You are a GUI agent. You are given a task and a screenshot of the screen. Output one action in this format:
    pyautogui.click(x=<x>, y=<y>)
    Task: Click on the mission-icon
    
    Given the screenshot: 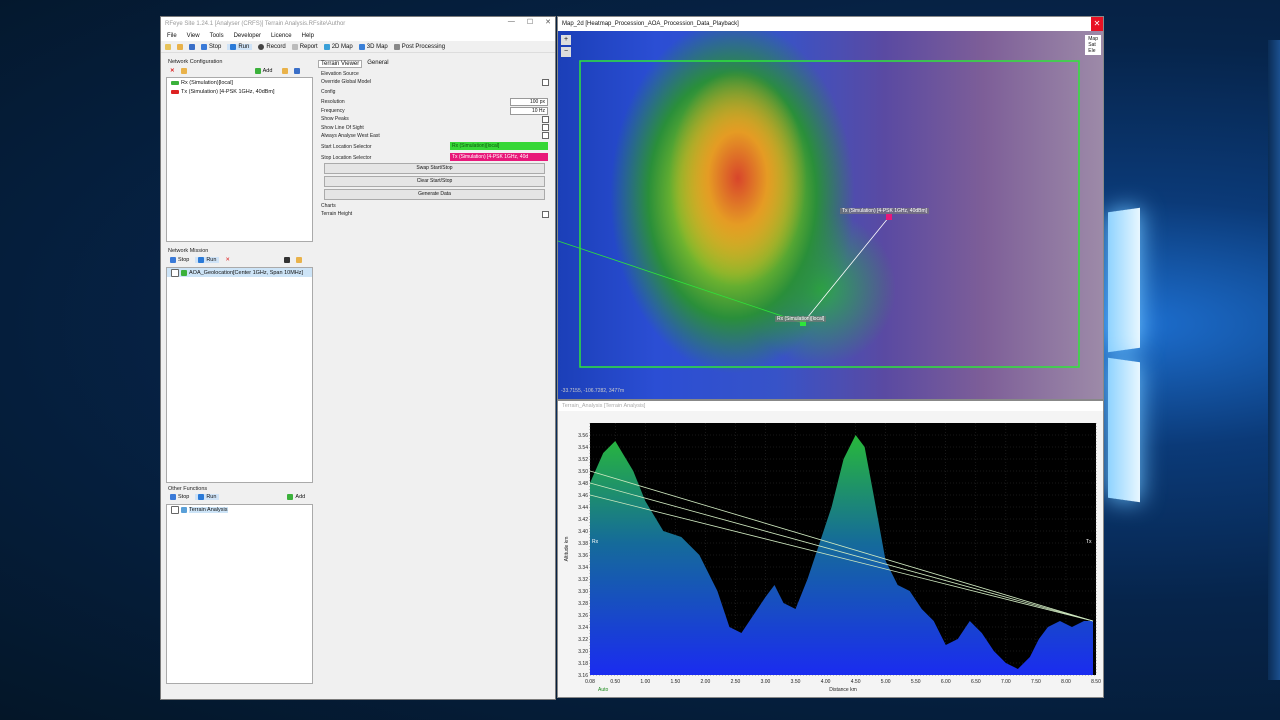 What is the action you would take?
    pyautogui.click(x=184, y=272)
    